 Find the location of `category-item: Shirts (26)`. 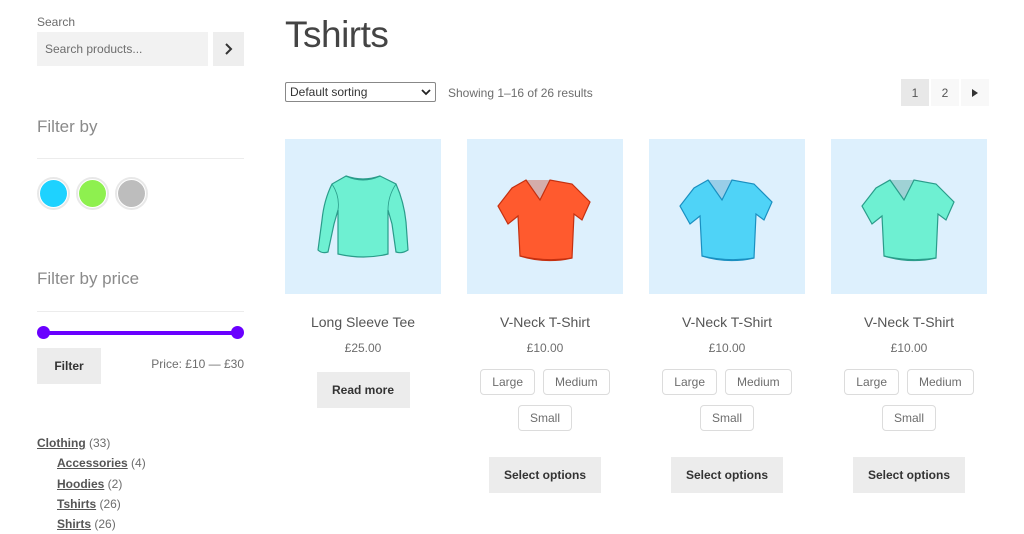

category-item: Shirts (26) is located at coordinates (91, 524).